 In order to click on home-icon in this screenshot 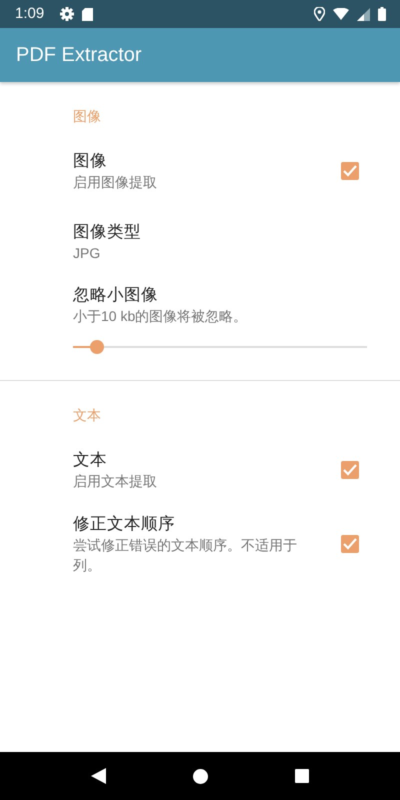, I will do `click(200, 776)`.